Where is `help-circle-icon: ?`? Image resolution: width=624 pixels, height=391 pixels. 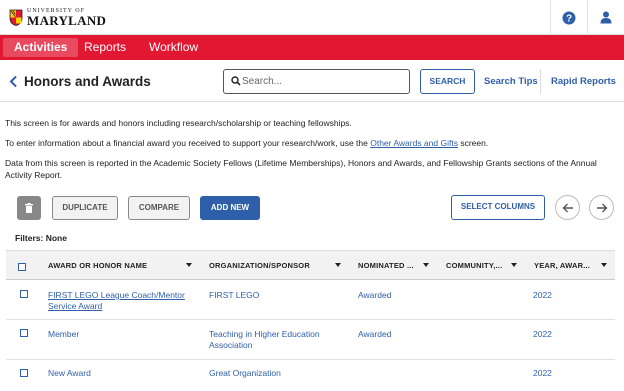
help-circle-icon: ? is located at coordinates (569, 17).